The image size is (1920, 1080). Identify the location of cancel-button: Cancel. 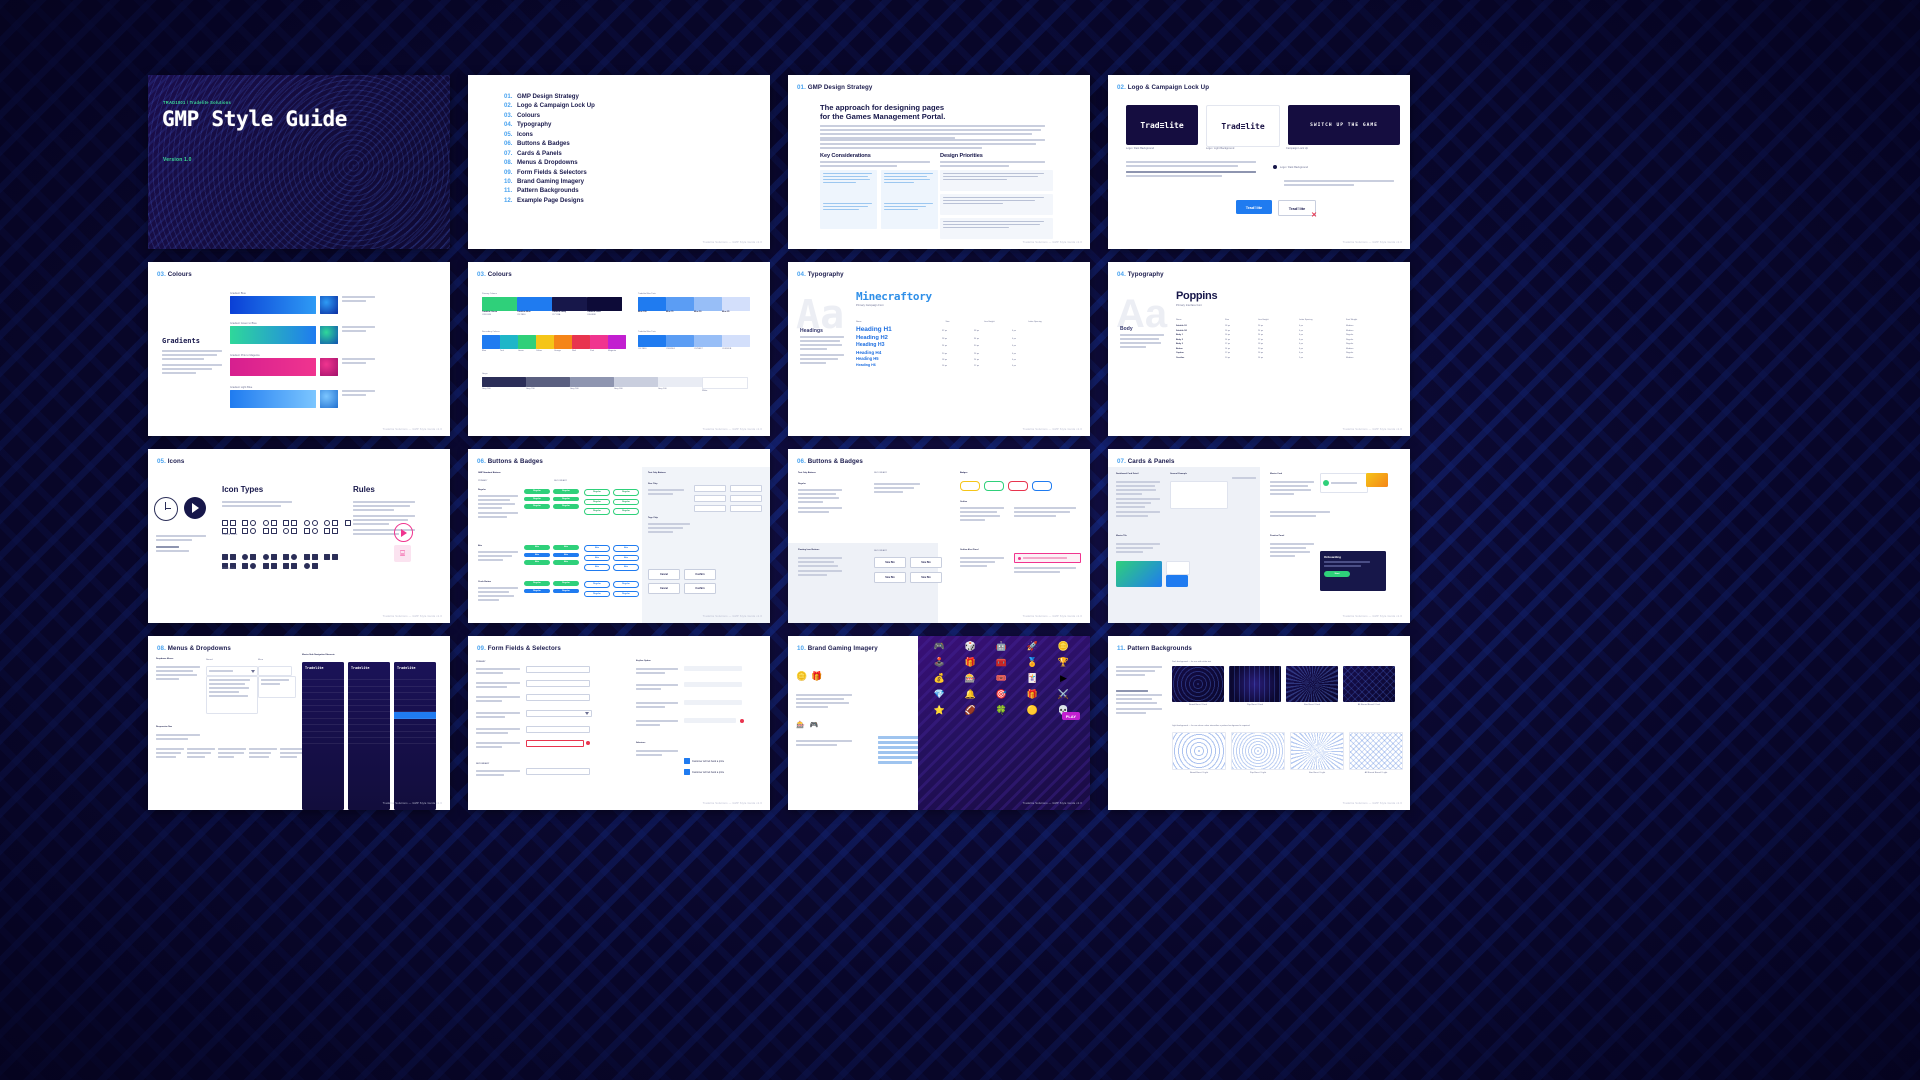
(664, 574).